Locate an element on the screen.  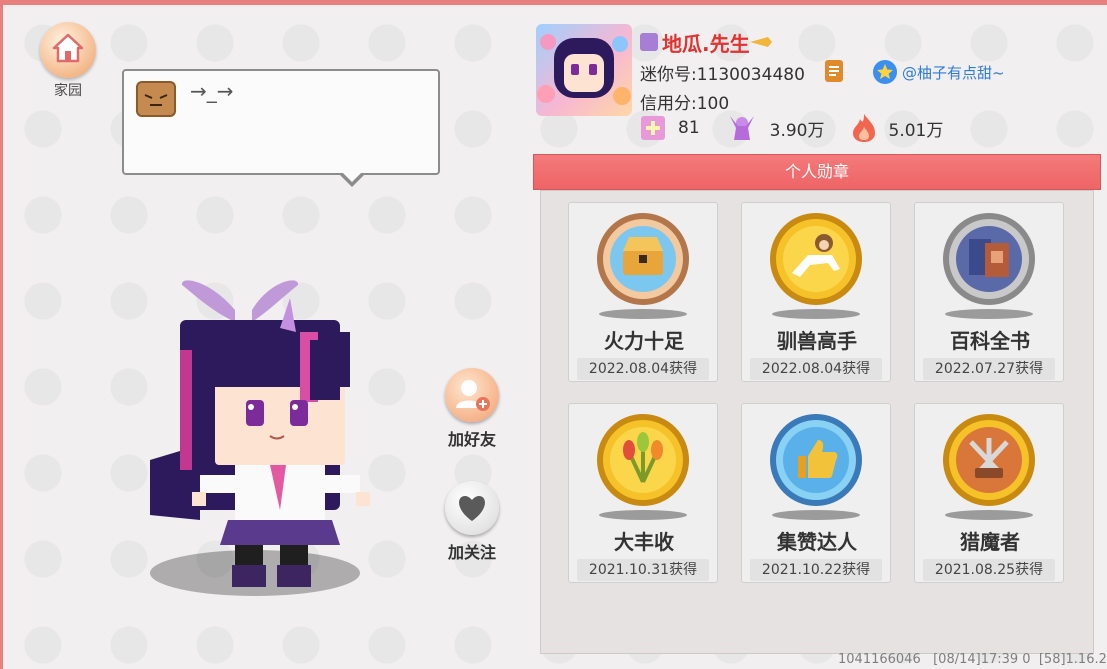
stat-popularity-value: 5.01万 is located at coordinates (916, 130).